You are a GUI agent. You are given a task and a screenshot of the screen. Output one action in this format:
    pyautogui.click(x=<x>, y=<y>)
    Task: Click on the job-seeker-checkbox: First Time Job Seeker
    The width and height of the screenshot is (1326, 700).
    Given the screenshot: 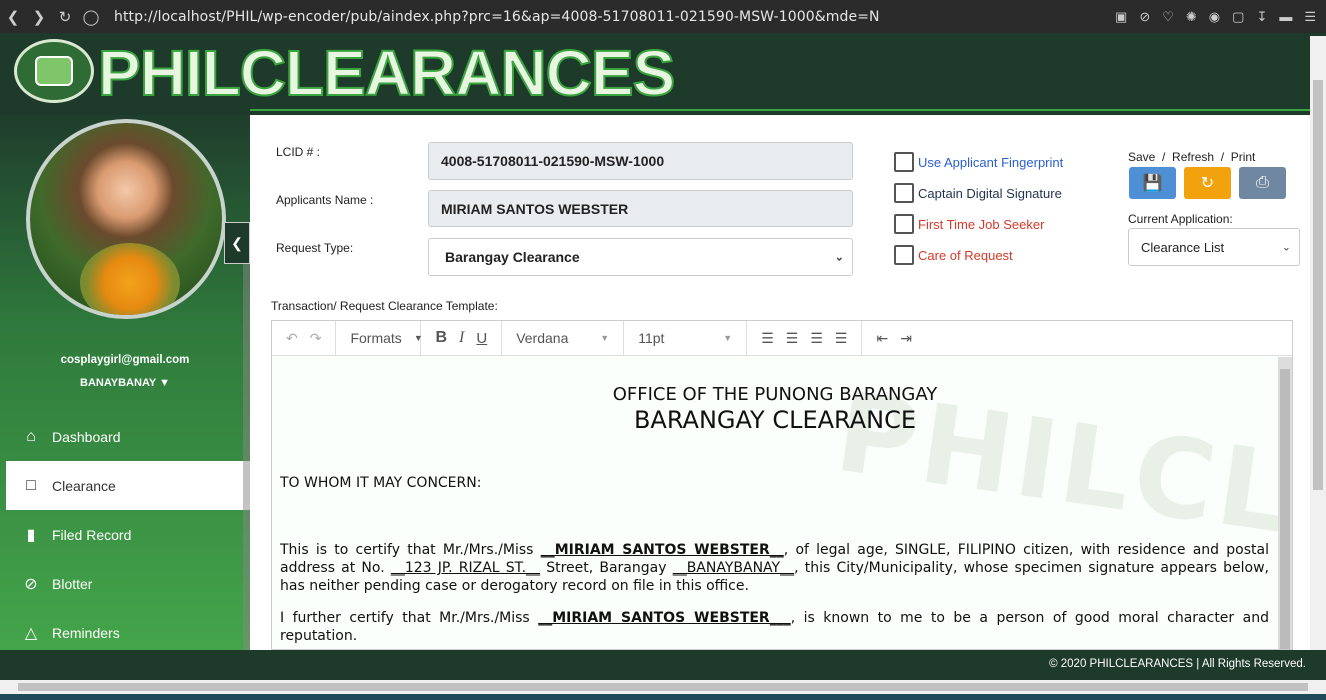 What is the action you would take?
    pyautogui.click(x=969, y=224)
    